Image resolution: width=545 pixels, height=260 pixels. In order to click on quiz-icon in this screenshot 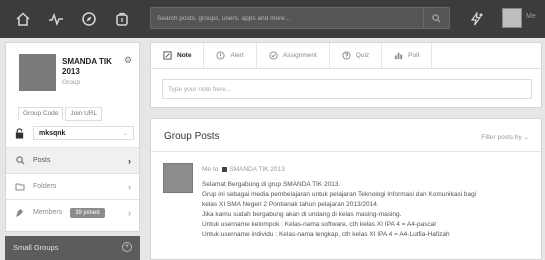, I will do `click(346, 55)`.